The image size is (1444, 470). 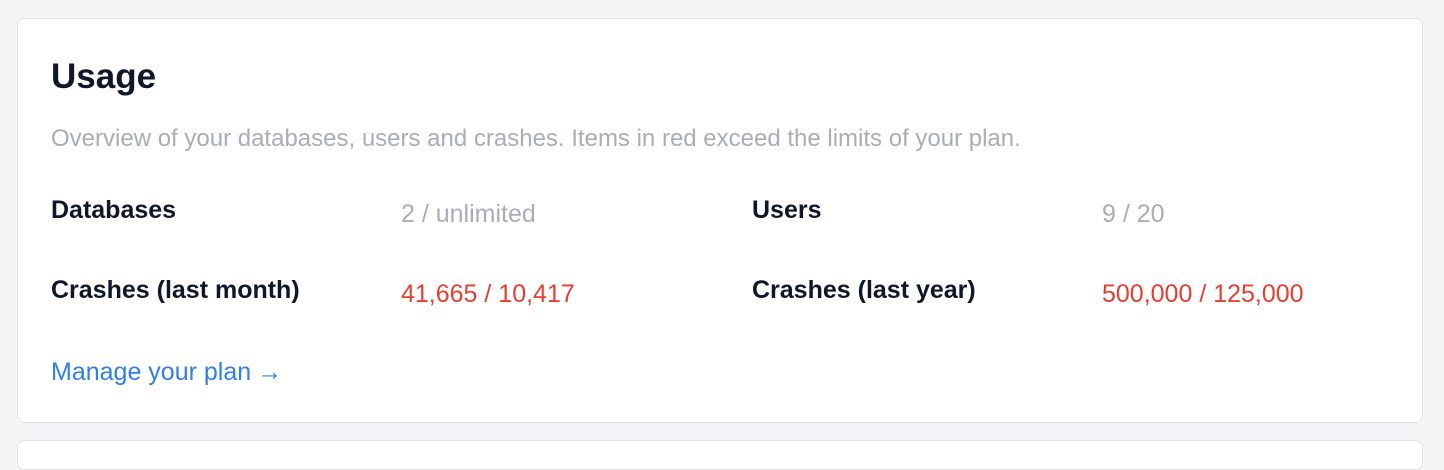 What do you see at coordinates (114, 210) in the screenshot?
I see `stat-label-databases: Databases` at bounding box center [114, 210].